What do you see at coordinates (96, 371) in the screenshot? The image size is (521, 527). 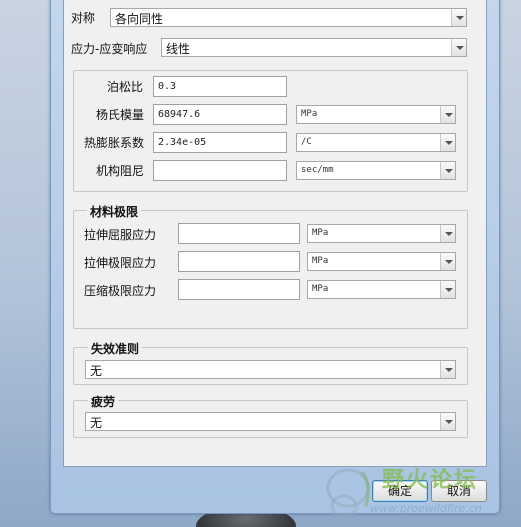 I see `failure-criterion-value: 无` at bounding box center [96, 371].